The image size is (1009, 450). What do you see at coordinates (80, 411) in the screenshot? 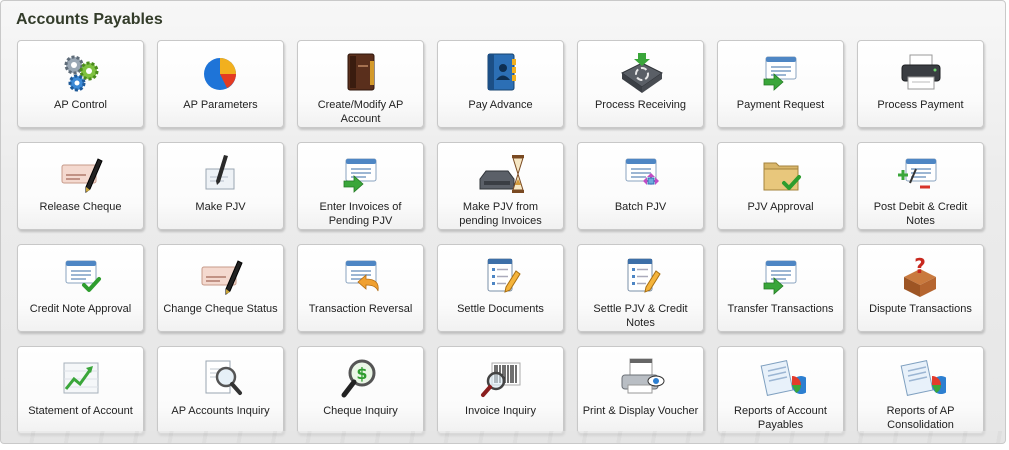
I see `tile-label: Statement of Account` at bounding box center [80, 411].